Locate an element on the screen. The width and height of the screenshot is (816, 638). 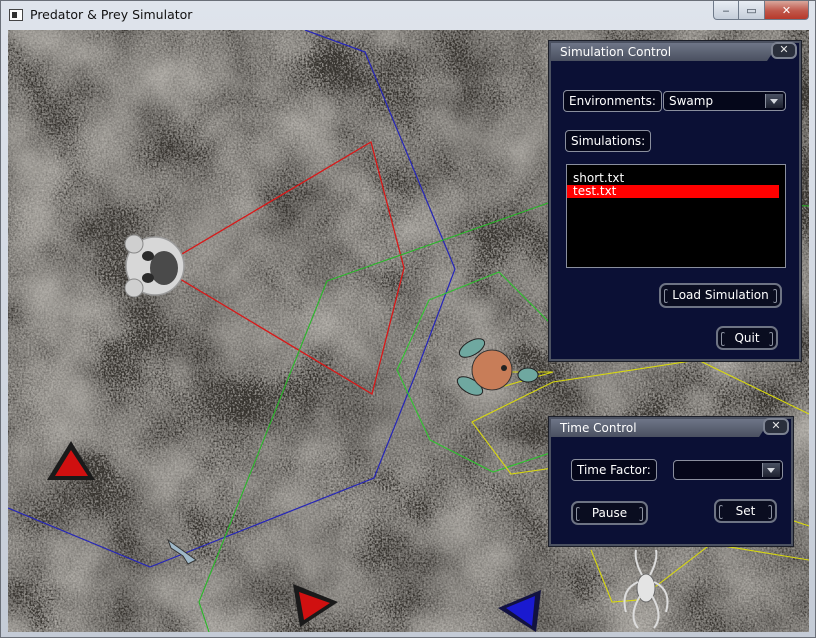
time-control-panel: Time Control ✕ Time Factor: Pause Set is located at coordinates (671, 481).